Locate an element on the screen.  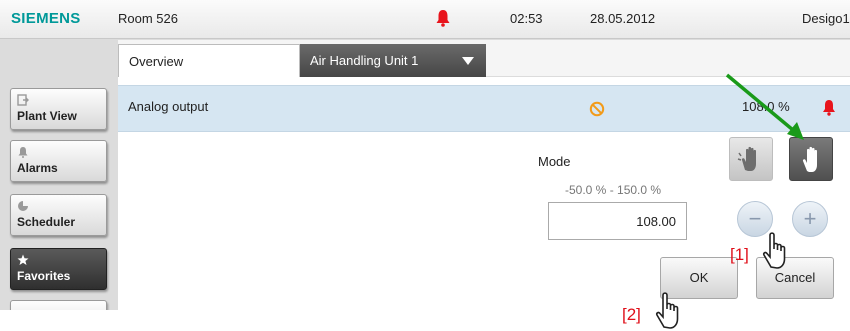
callout-step-2: [2] is located at coordinates (631, 314).